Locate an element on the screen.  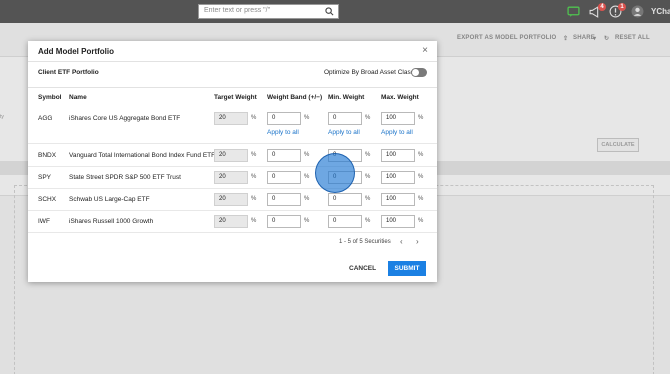
user-avatar-icon is located at coordinates (637, 11).